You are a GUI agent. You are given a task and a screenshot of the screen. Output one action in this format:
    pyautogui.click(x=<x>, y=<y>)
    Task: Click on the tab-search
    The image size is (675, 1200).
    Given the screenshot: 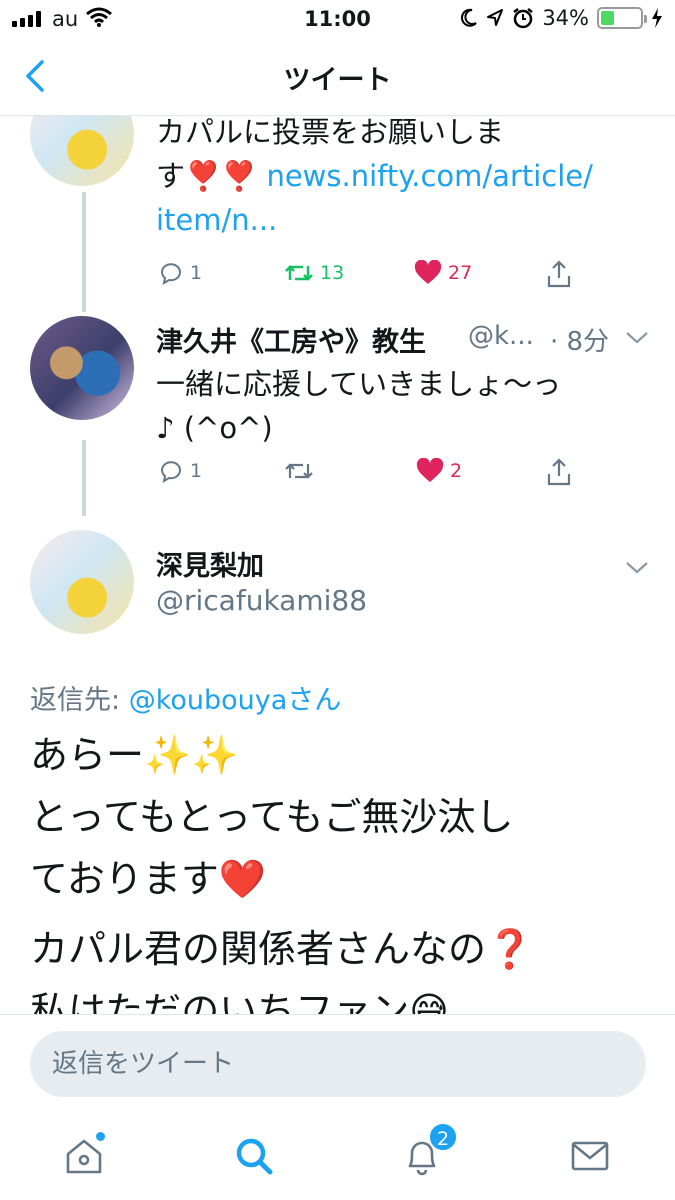 What is the action you would take?
    pyautogui.click(x=254, y=1156)
    